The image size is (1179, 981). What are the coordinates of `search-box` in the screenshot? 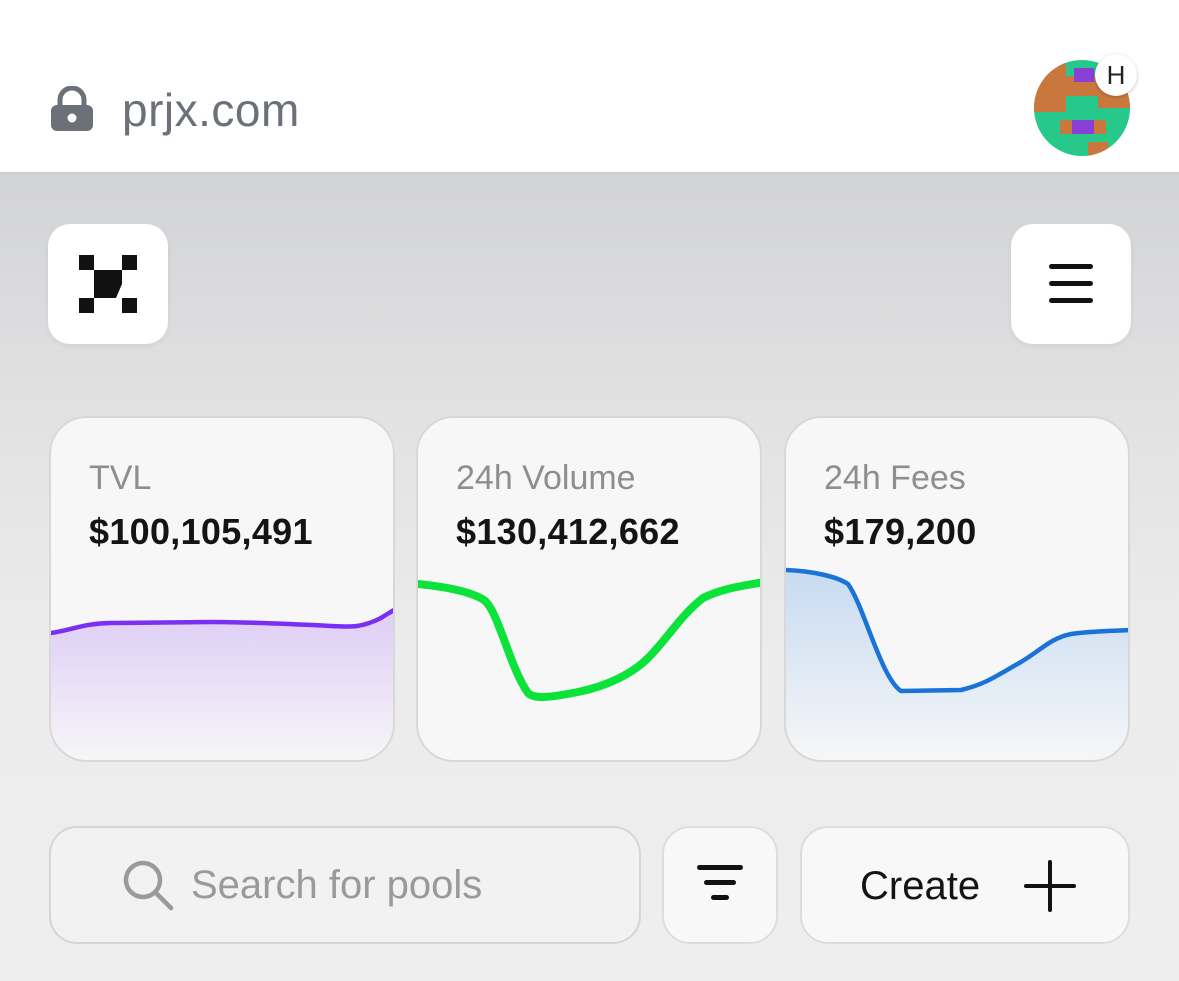 It's located at (345, 885).